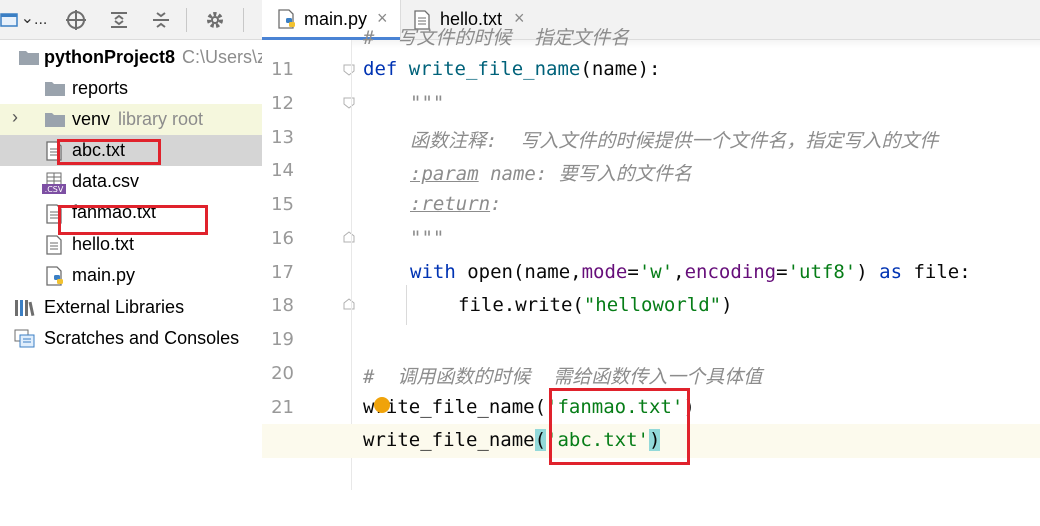 This screenshot has height=526, width=1040. What do you see at coordinates (282, 373) in the screenshot?
I see `line-number: 20` at bounding box center [282, 373].